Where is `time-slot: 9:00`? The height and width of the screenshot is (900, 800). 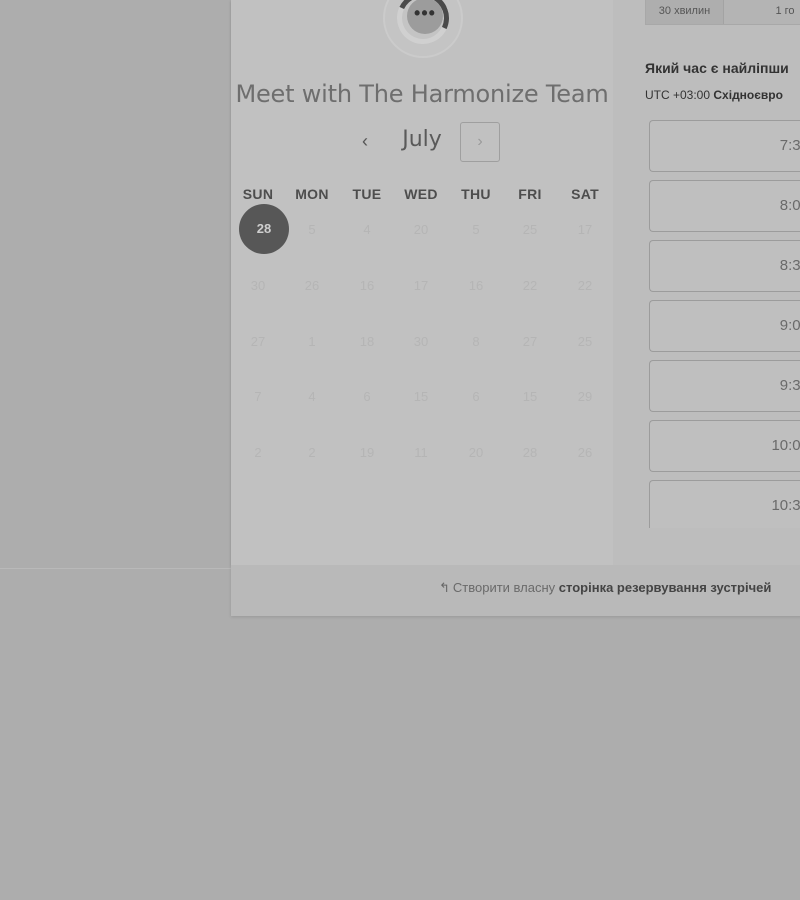
time-slot: 9:00 is located at coordinates (724, 326).